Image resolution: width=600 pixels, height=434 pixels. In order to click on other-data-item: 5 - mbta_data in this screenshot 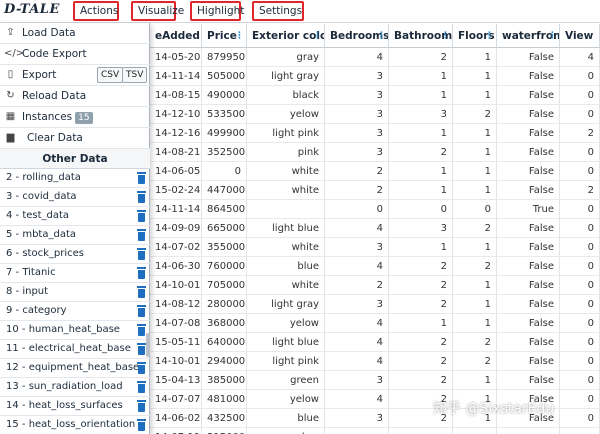, I will do `click(75, 235)`.